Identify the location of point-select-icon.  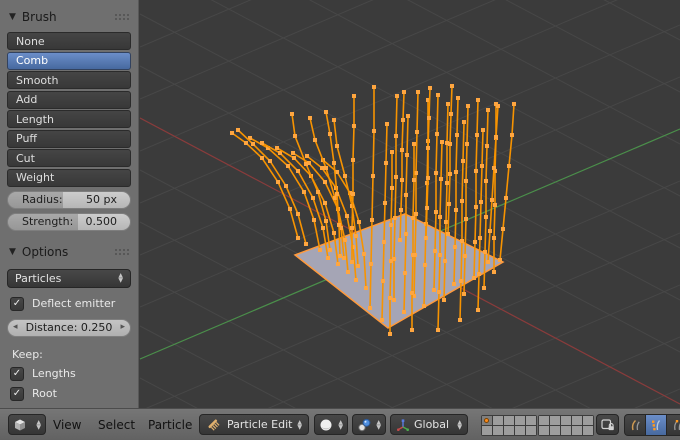
(656, 425).